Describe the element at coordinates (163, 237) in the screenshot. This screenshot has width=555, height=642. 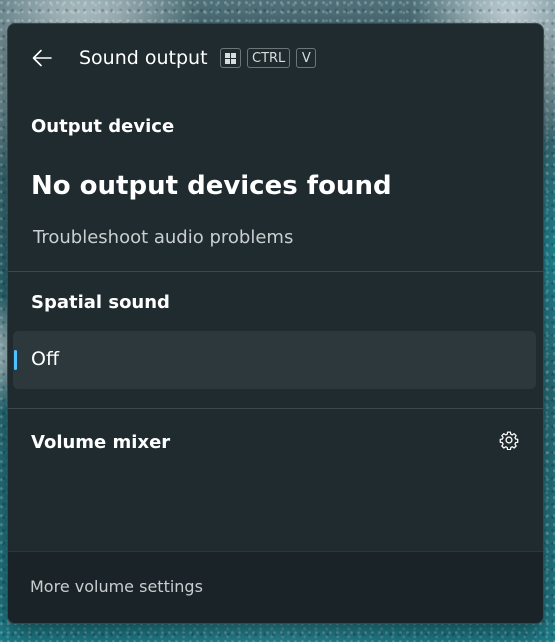
I see `troubleshoot-link: Troubleshoot audio problems` at that location.